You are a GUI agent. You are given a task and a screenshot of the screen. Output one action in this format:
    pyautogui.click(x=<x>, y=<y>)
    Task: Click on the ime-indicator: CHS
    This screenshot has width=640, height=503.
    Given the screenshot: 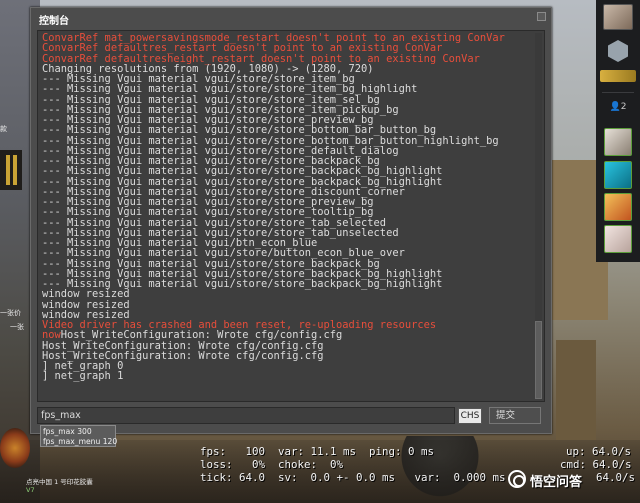 What is the action you would take?
    pyautogui.click(x=470, y=416)
    